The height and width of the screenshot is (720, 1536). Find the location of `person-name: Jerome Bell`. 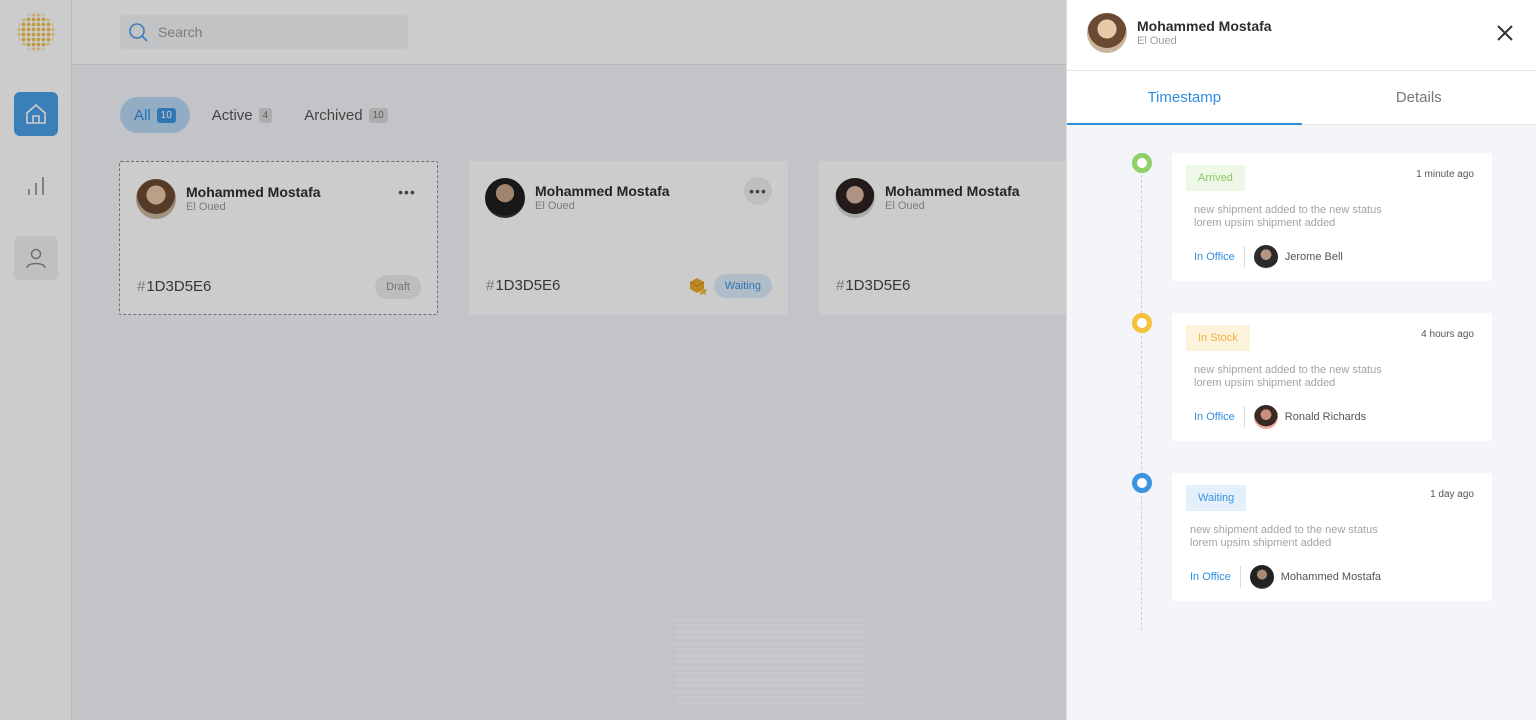

person-name: Jerome Bell is located at coordinates (1313, 257).